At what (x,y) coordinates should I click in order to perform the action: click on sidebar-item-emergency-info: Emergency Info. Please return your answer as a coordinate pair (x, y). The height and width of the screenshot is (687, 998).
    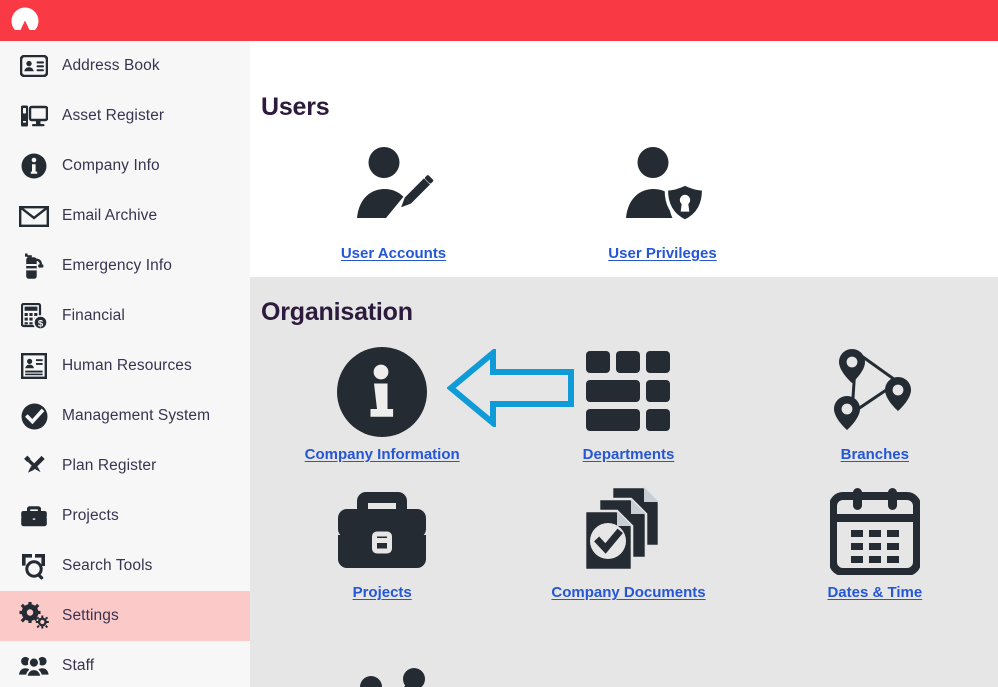
    Looking at the image, I should click on (125, 266).